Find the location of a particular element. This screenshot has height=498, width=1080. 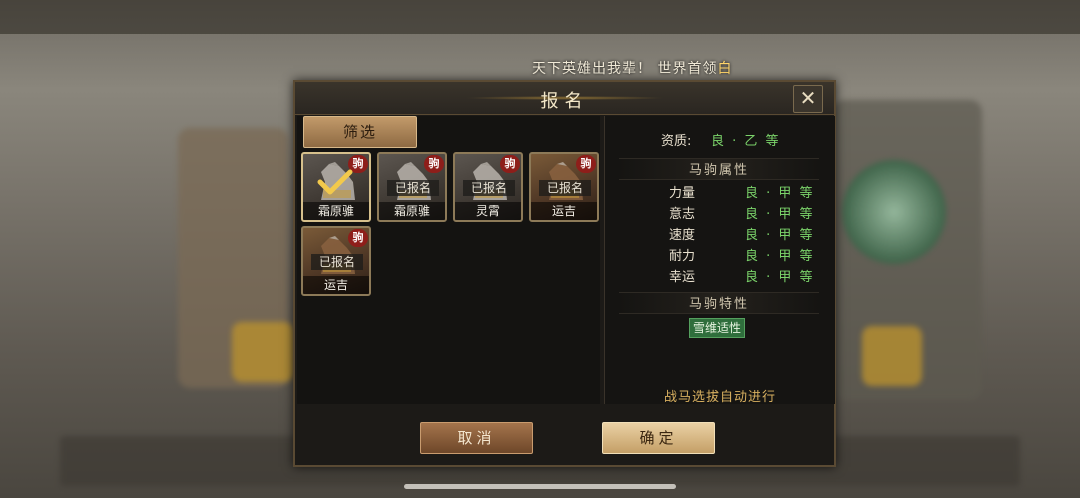

horse-card: 驹已报名灵霄 is located at coordinates (488, 187).